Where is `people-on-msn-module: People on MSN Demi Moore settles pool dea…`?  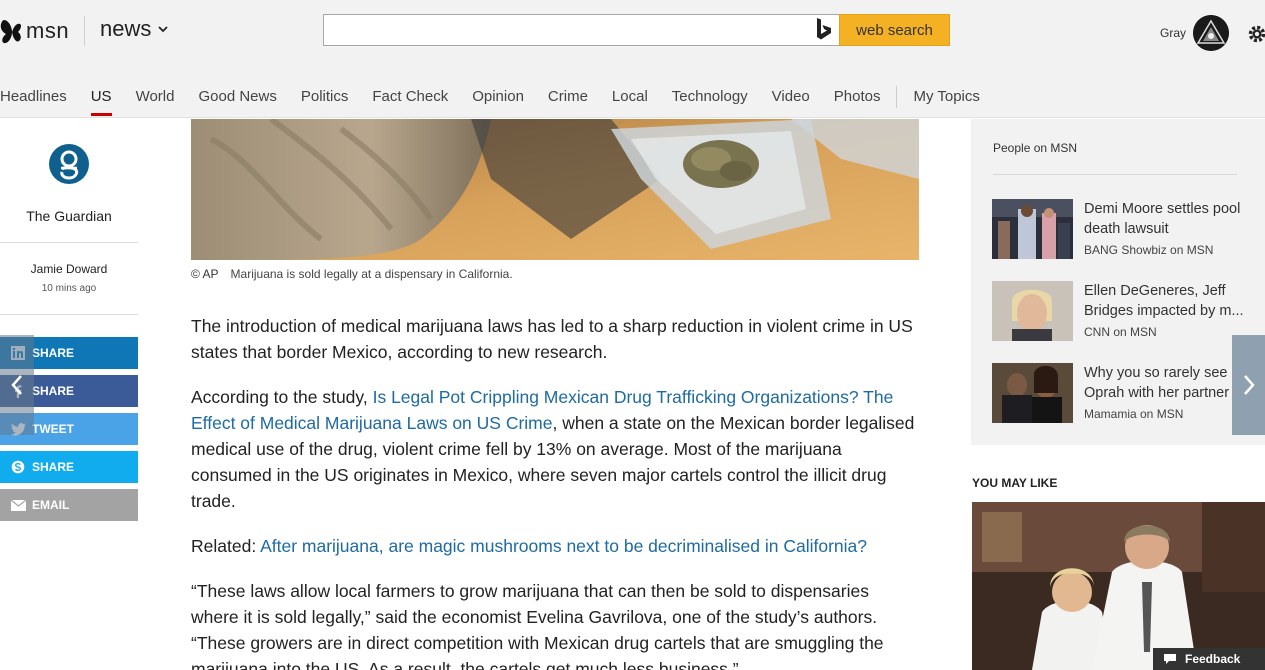 people-on-msn-module: People on MSN Demi Moore settles pool dea… is located at coordinates (1118, 282).